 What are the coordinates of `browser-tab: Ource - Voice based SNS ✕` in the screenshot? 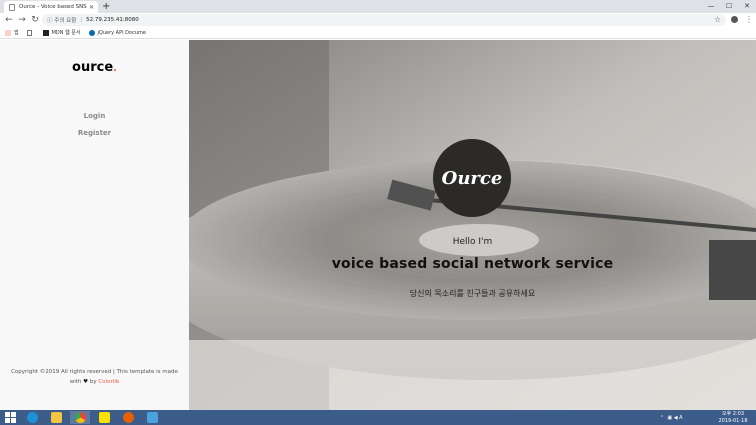 It's located at (51, 7).